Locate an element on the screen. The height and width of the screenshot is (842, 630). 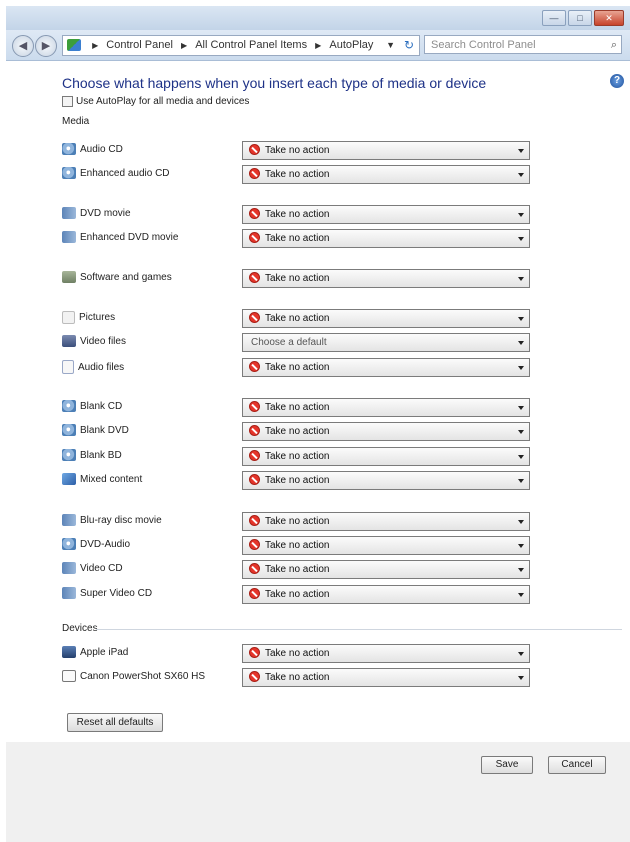
search-placeholder: Search Control Panel is located at coordinates (483, 45).